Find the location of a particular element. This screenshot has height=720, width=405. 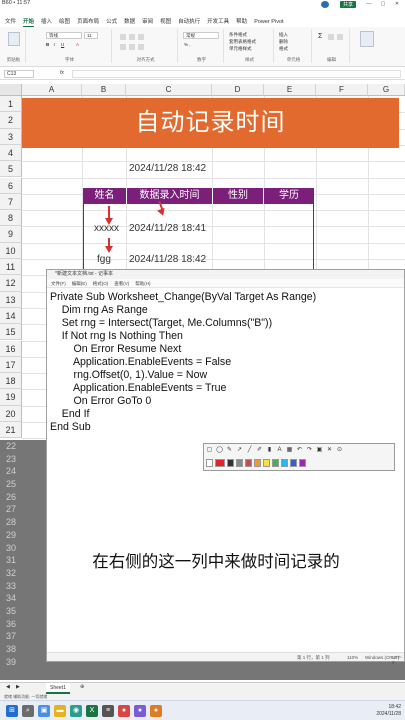

save-icon: ▣ is located at coordinates (319, 450).